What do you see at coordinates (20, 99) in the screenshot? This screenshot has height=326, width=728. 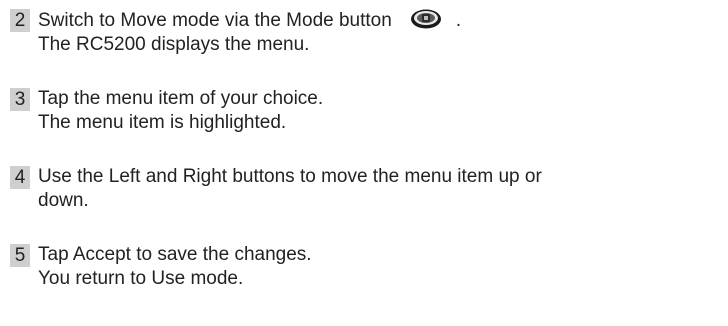 I see `step-number: 3` at bounding box center [20, 99].